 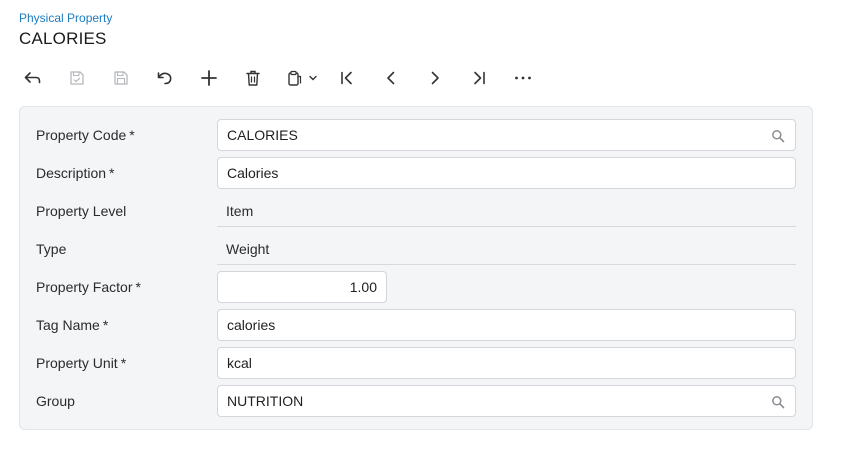 What do you see at coordinates (75, 173) in the screenshot?
I see `description-label: Description *` at bounding box center [75, 173].